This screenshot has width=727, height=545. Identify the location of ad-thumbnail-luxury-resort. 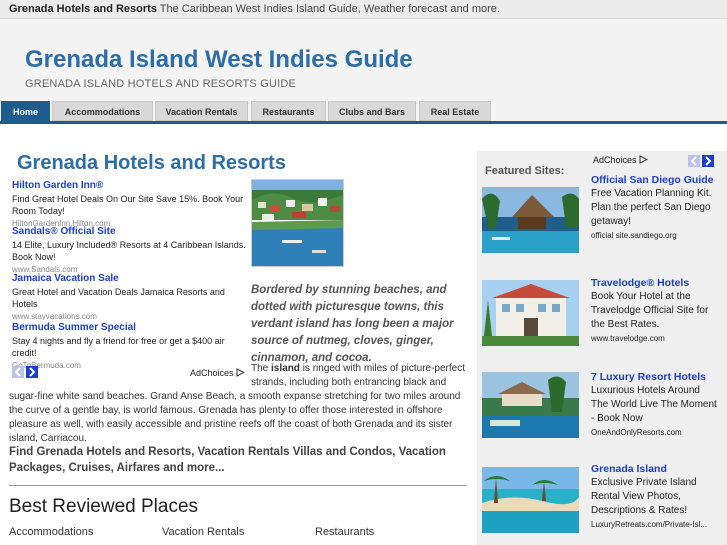
(530, 405).